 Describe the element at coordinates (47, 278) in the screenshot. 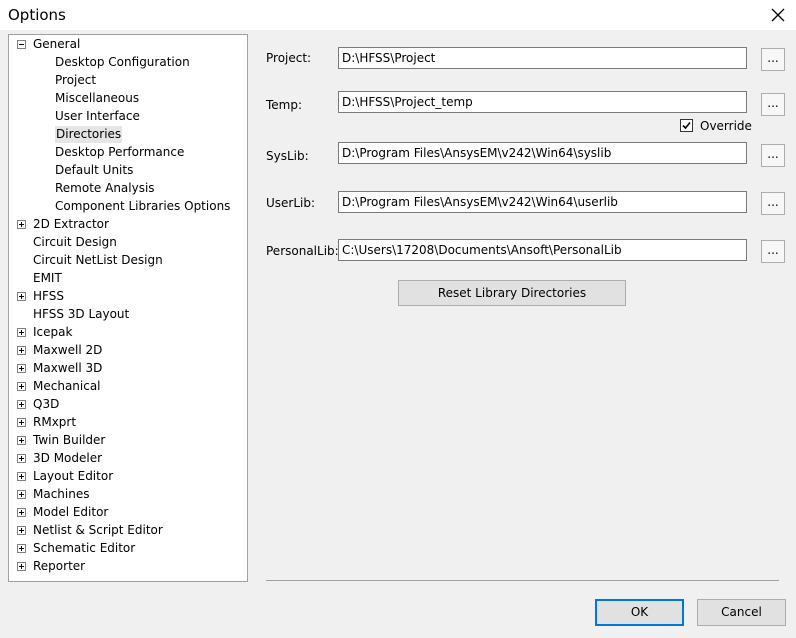

I see `tree-item-label: EMIT` at that location.